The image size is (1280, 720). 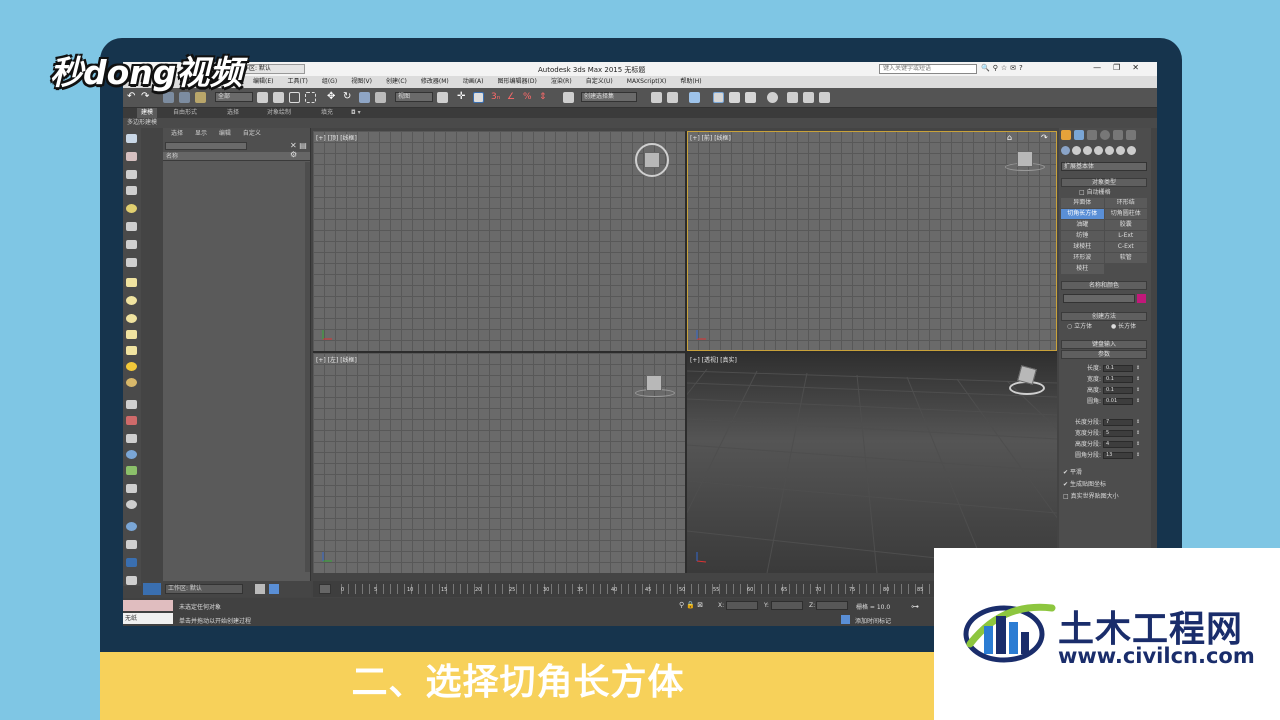 What do you see at coordinates (1092, 135) in the screenshot?
I see `hierarchy-tab-icon` at bounding box center [1092, 135].